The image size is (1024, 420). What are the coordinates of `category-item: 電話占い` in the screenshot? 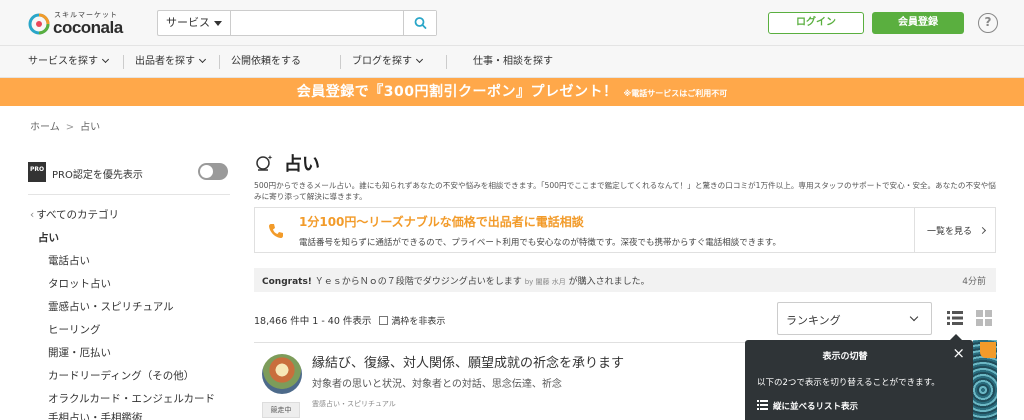 It's located at (69, 260).